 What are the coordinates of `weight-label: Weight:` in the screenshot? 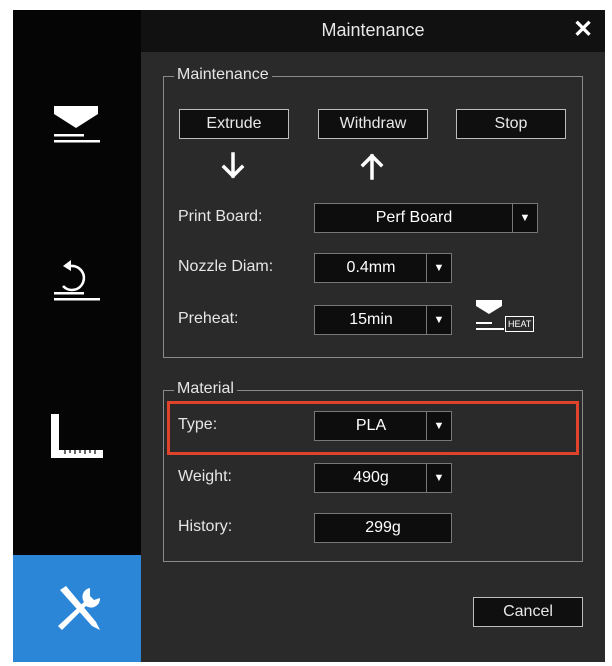 It's located at (205, 476).